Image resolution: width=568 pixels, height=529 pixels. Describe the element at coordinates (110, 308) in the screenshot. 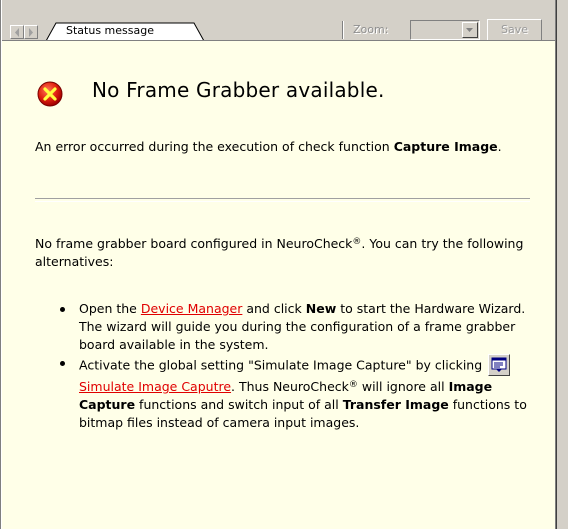

I see `alt1-text-a: Open the` at that location.